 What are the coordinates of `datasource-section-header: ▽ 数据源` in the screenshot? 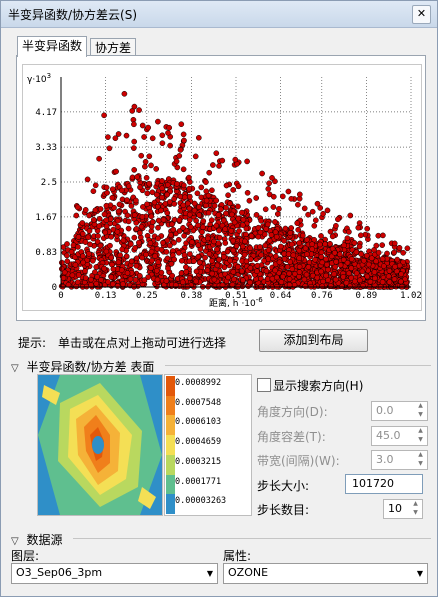 It's located at (221, 539).